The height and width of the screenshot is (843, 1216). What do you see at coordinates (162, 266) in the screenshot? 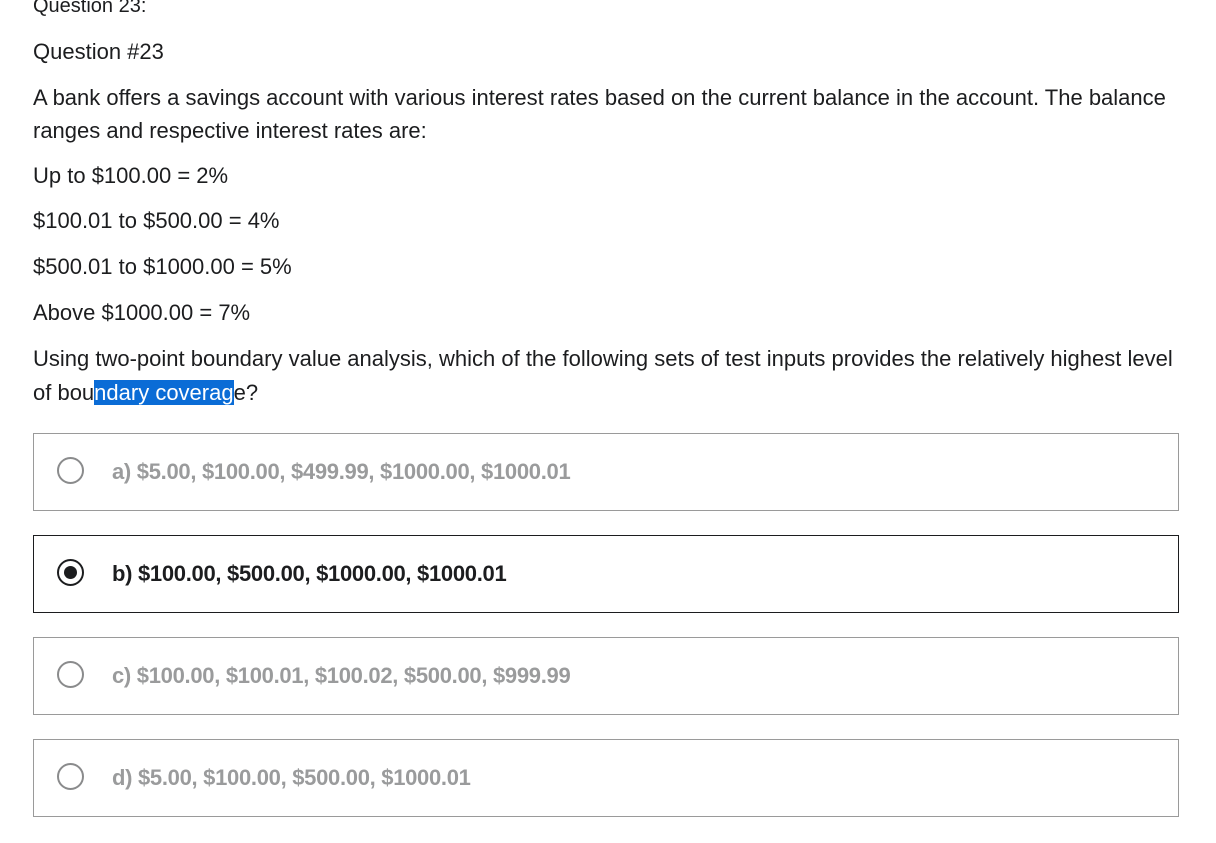
I see `rate-tier-3: $500.01 to $1000.00 = 5%` at bounding box center [162, 266].